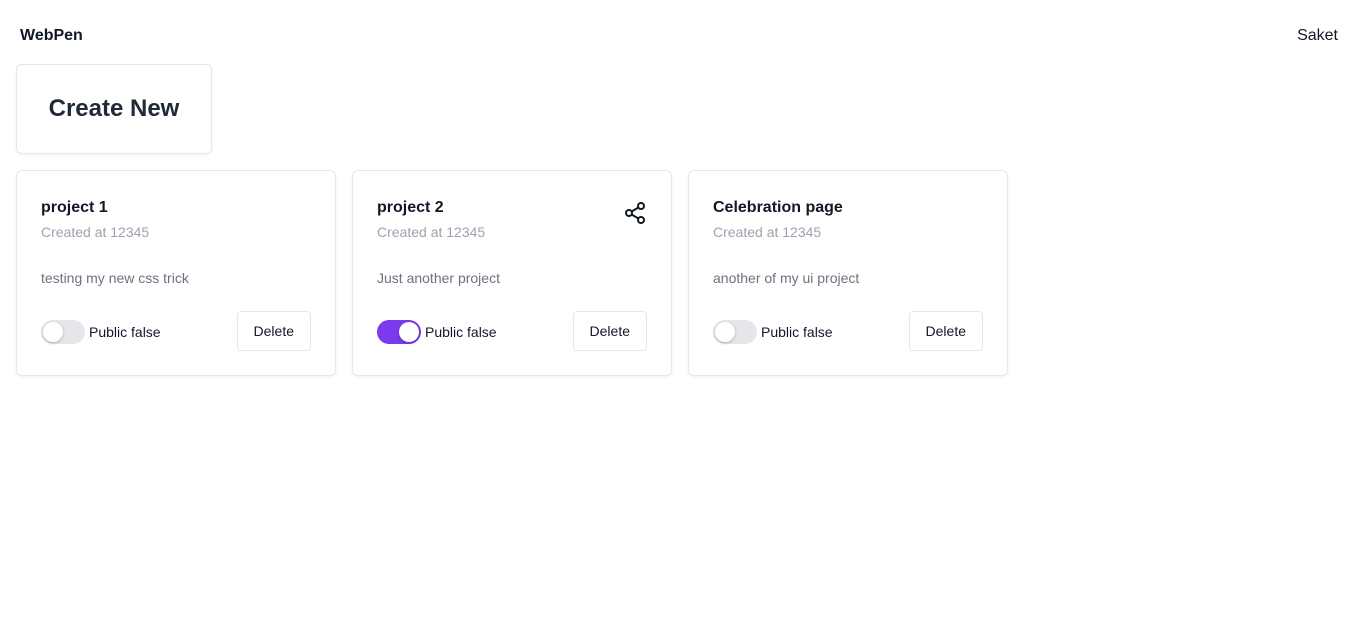  I want to click on user-name: Saket, so click(1317, 36).